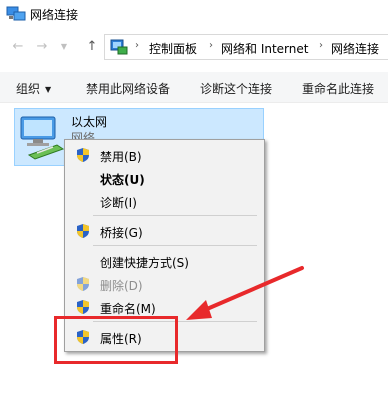 This screenshot has height=412, width=388. What do you see at coordinates (122, 180) in the screenshot?
I see `menu-item-label: 状态(U)` at bounding box center [122, 180].